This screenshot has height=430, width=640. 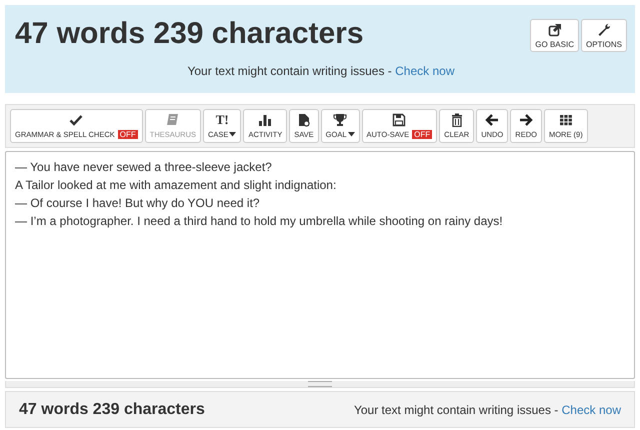 I want to click on wrench-icon, so click(x=603, y=29).